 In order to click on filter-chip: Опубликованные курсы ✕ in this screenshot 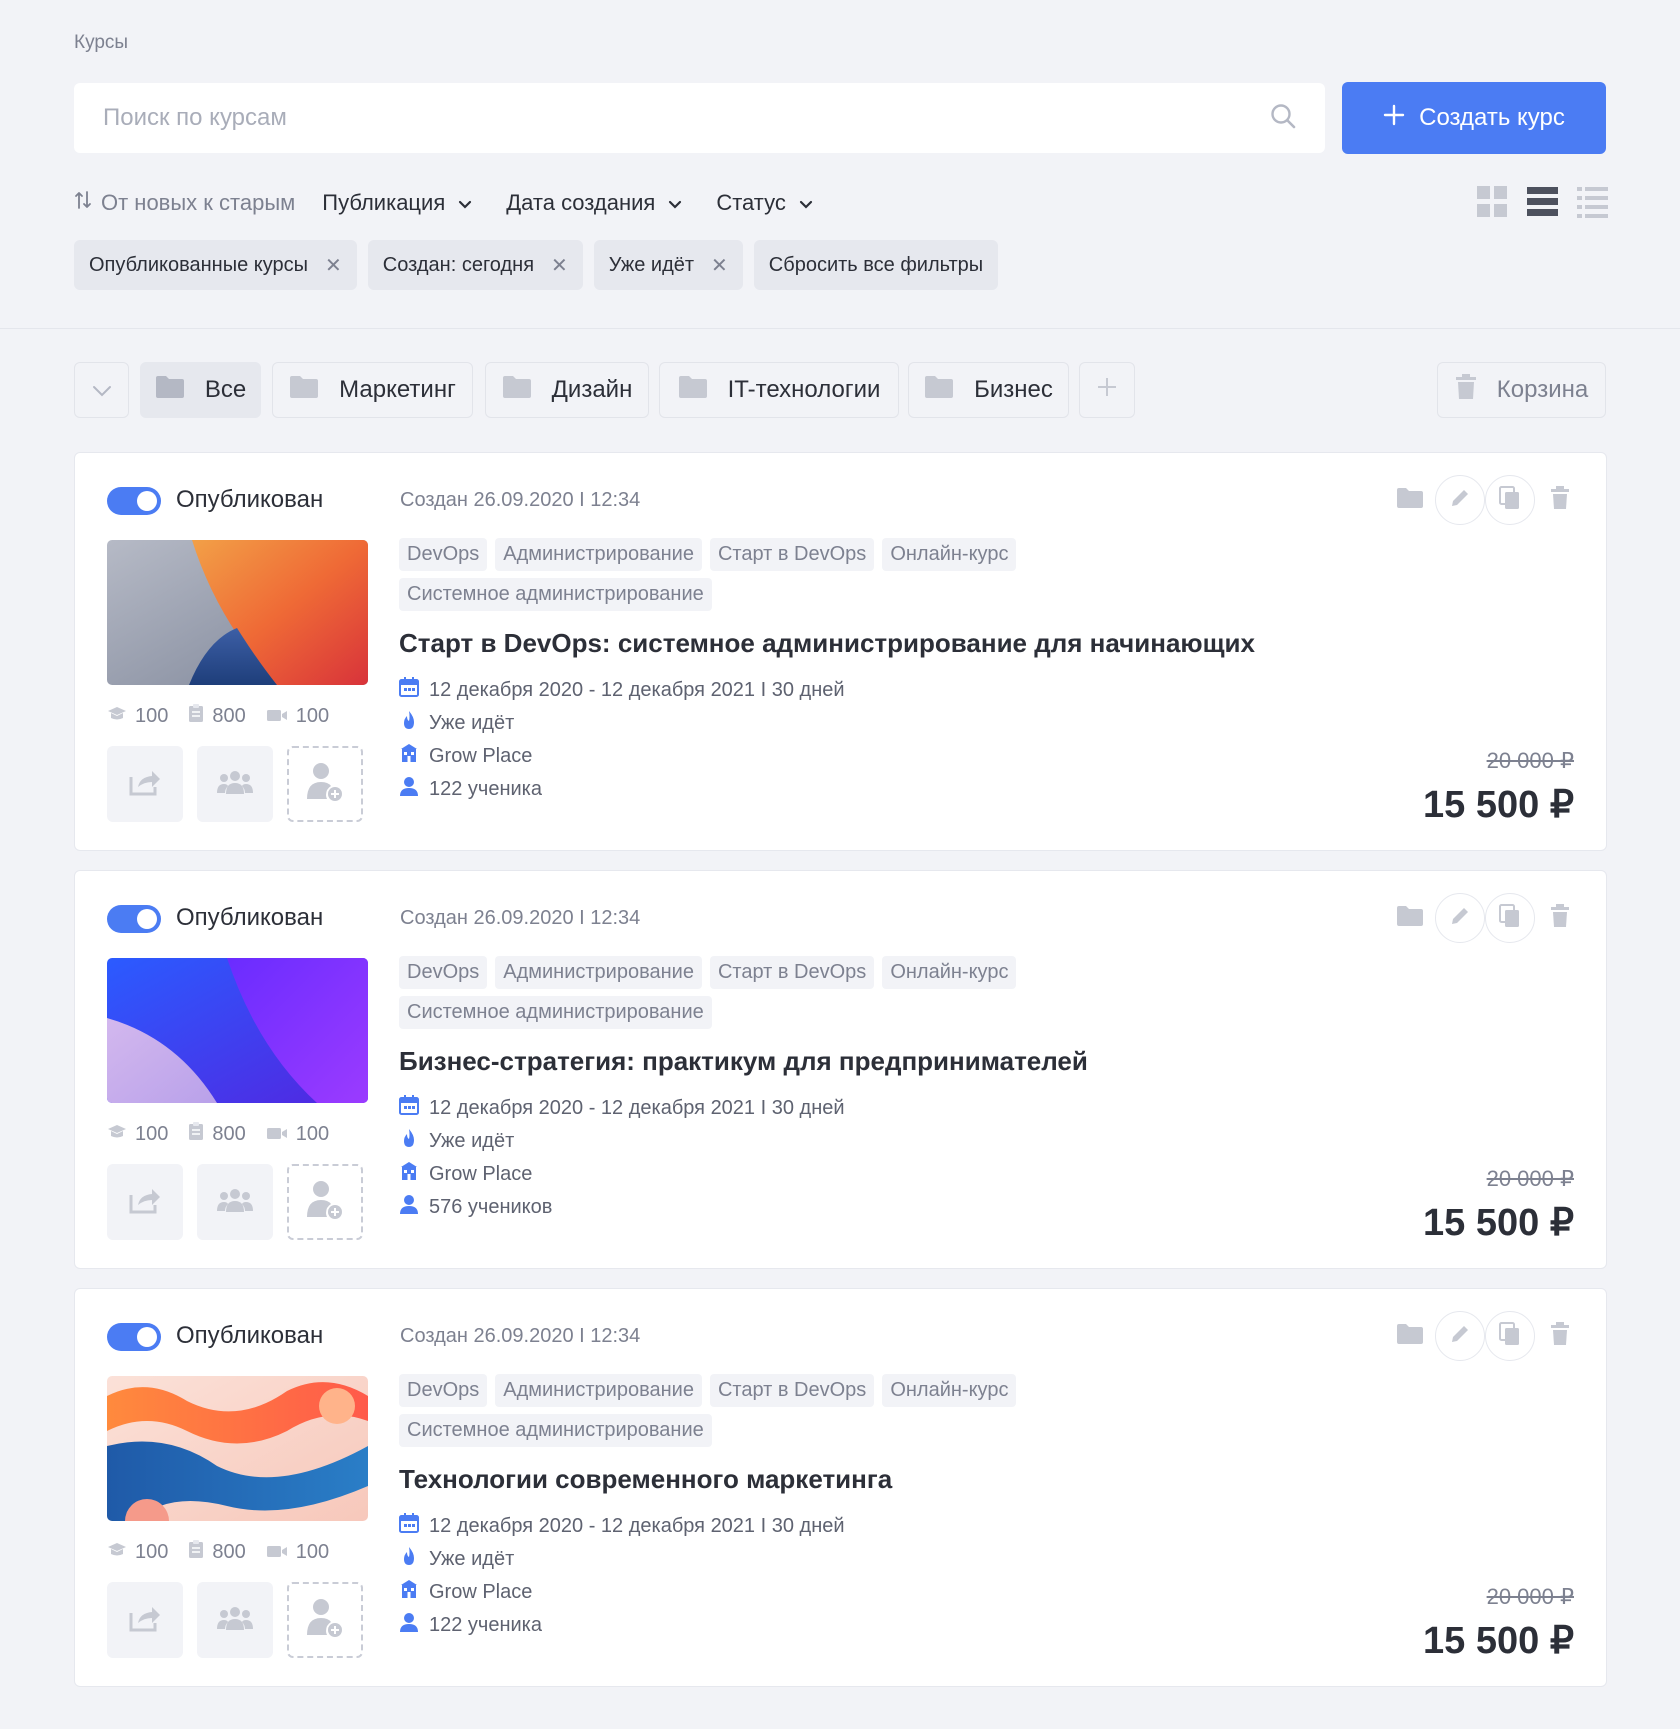, I will do `click(215, 265)`.